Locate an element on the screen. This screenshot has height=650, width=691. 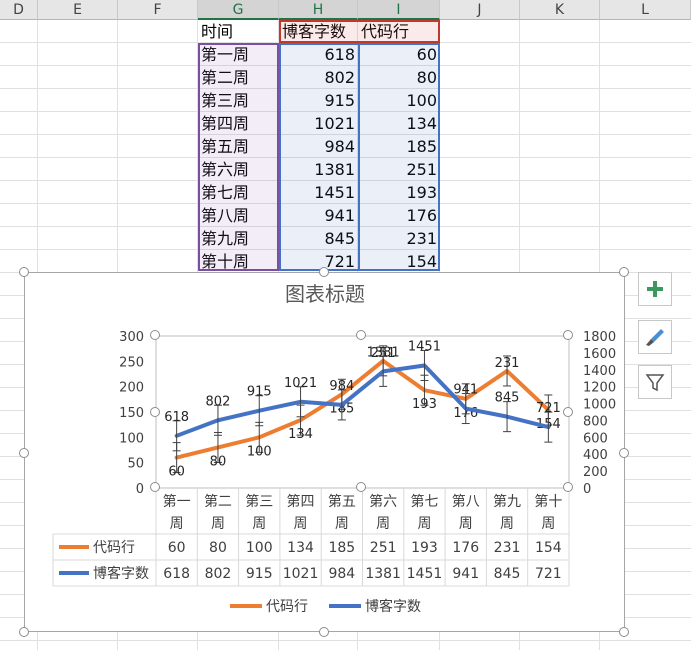
column-header-e: E is located at coordinates (78, 10).